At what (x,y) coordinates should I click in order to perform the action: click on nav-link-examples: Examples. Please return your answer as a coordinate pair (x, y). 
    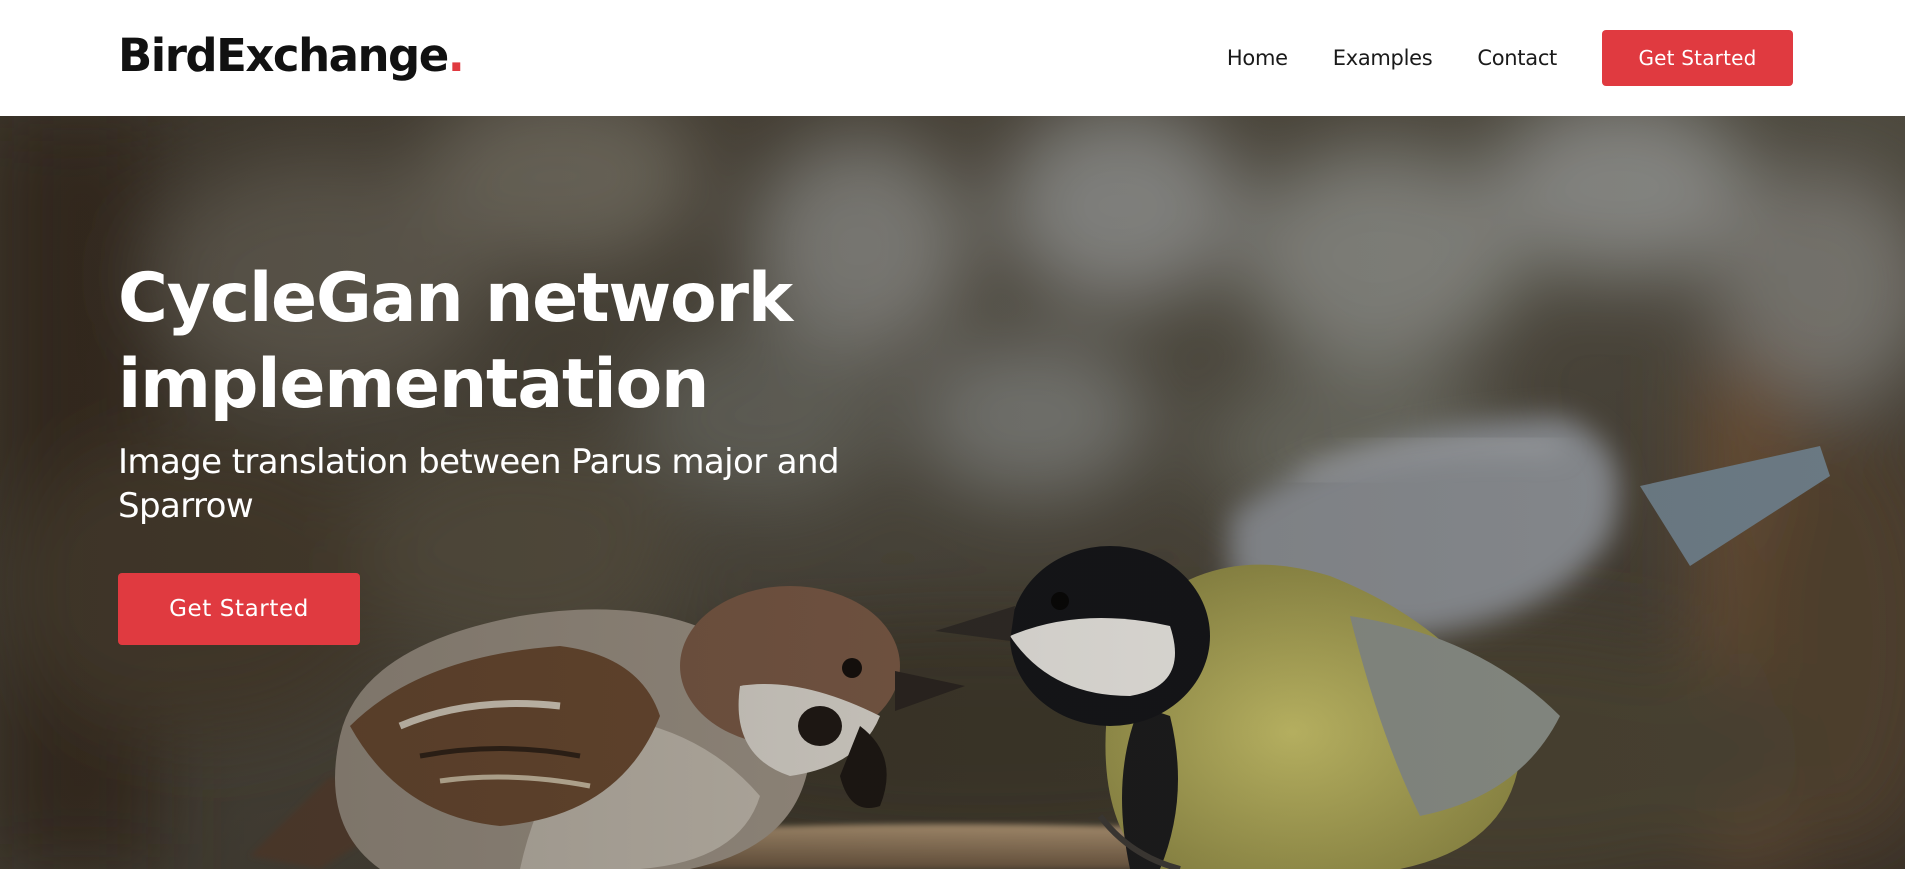
    Looking at the image, I should click on (1383, 58).